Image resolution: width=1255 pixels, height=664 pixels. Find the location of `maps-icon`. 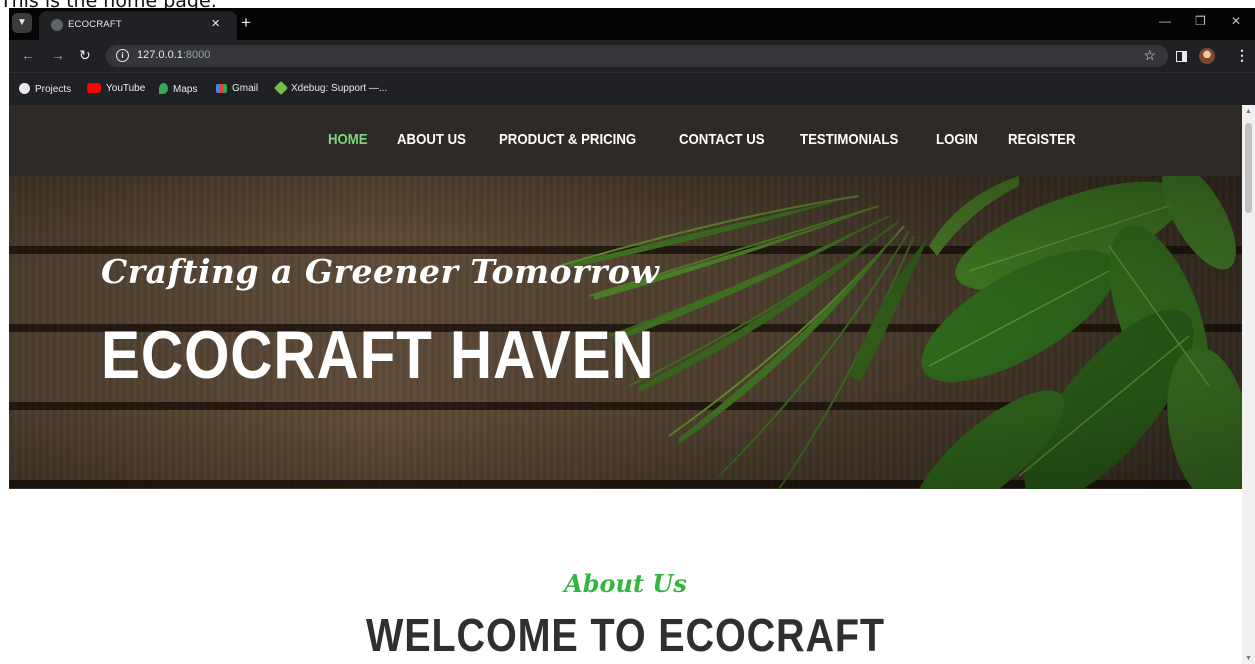

maps-icon is located at coordinates (163, 88).